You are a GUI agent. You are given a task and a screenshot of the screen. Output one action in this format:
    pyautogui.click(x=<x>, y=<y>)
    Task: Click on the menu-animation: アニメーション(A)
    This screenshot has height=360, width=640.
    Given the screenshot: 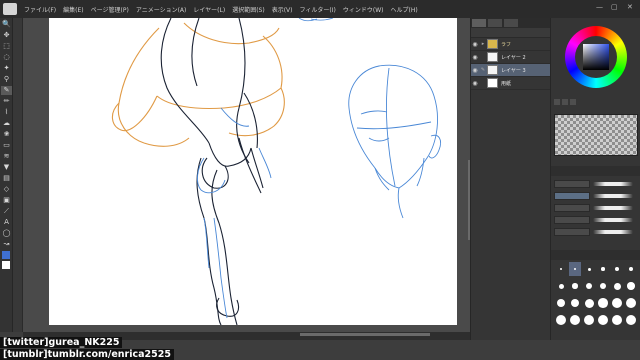 What is the action you would take?
    pyautogui.click(x=161, y=9)
    